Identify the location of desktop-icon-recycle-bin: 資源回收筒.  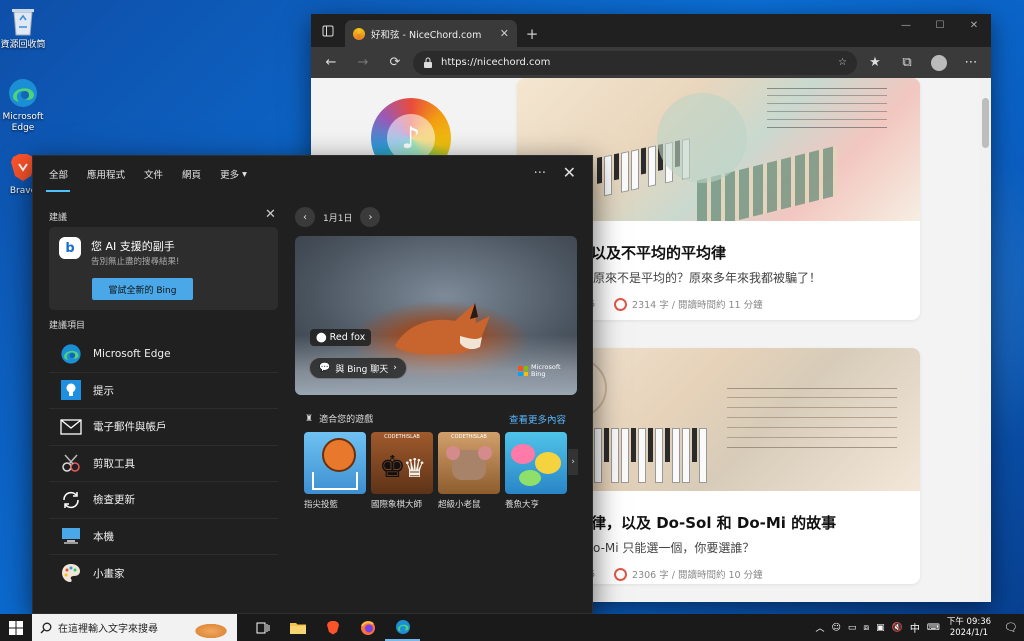
(23, 27).